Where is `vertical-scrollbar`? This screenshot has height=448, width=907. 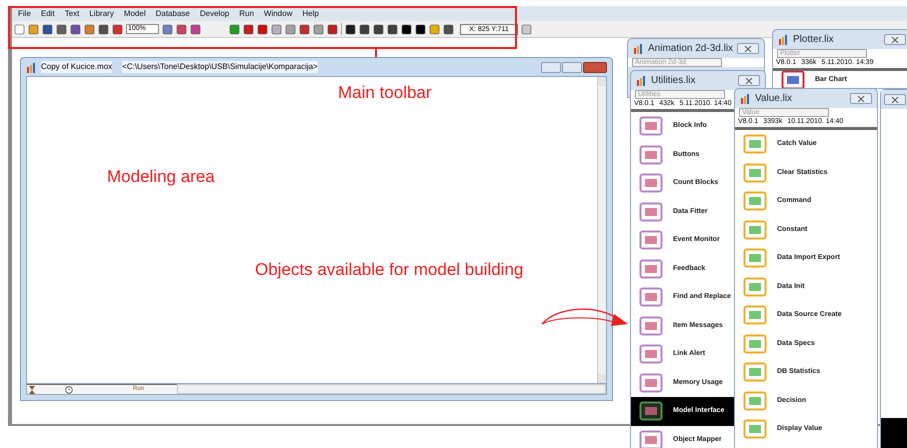
vertical-scrollbar is located at coordinates (601, 230).